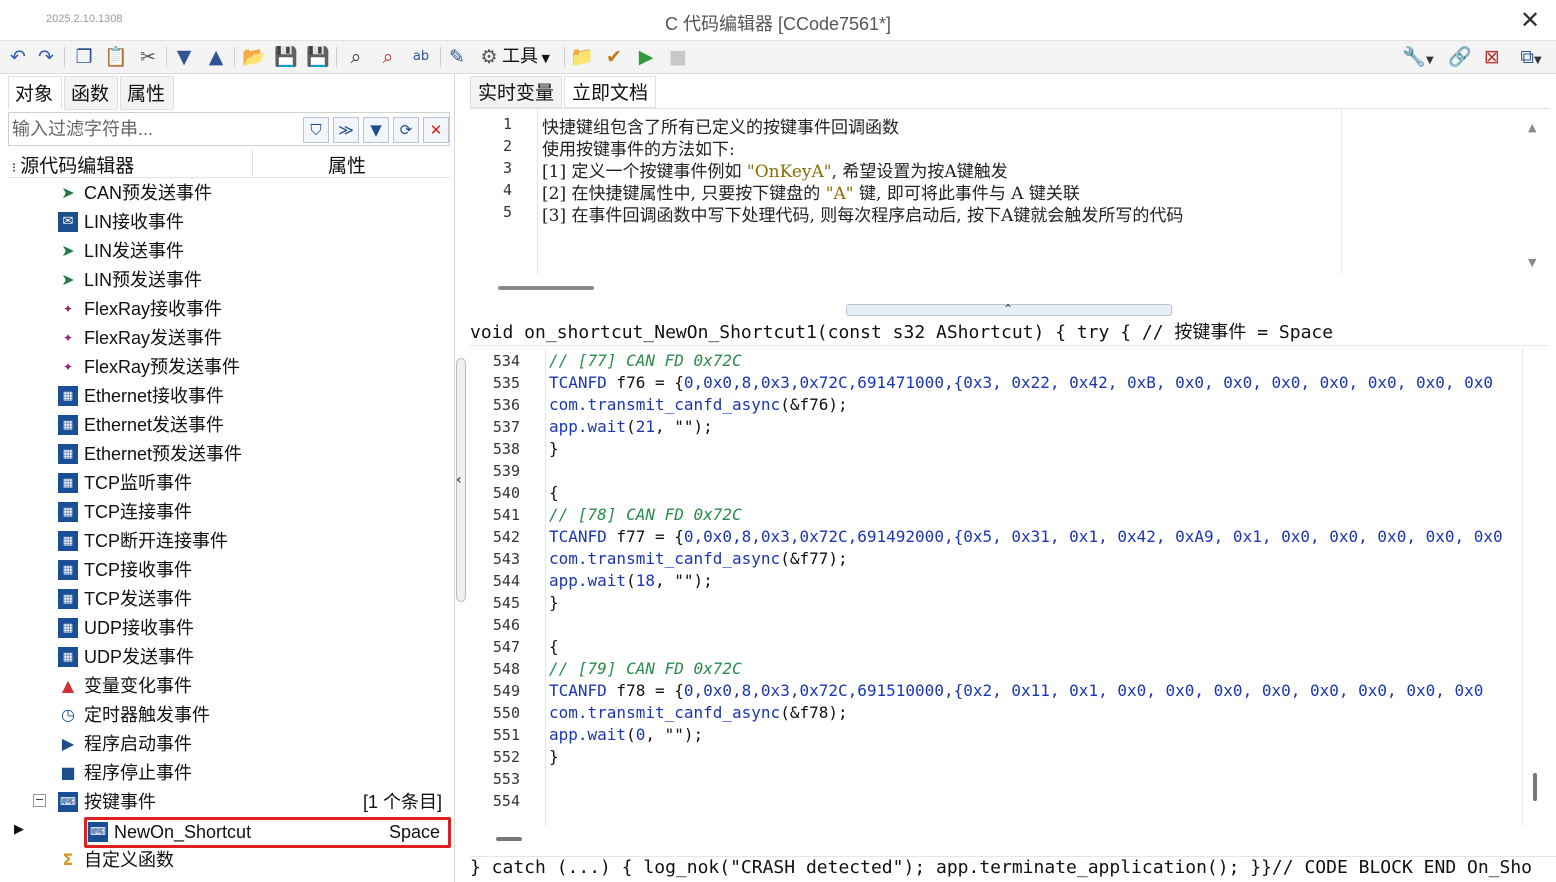 The height and width of the screenshot is (882, 1556). I want to click on code-text: f77 = {, so click(645, 536).